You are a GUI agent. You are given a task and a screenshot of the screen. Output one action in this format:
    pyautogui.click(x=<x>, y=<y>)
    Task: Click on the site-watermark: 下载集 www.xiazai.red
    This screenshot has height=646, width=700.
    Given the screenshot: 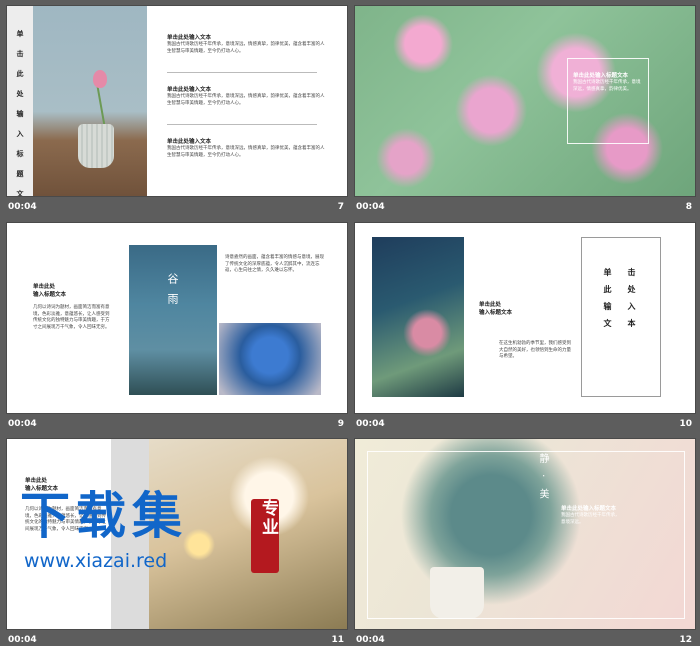 What is the action you would take?
    pyautogui.click(x=160, y=536)
    